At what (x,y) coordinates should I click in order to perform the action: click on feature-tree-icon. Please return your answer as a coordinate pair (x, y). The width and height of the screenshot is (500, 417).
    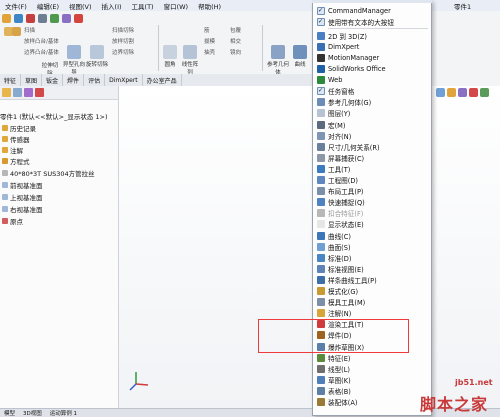
    Looking at the image, I should click on (6, 92).